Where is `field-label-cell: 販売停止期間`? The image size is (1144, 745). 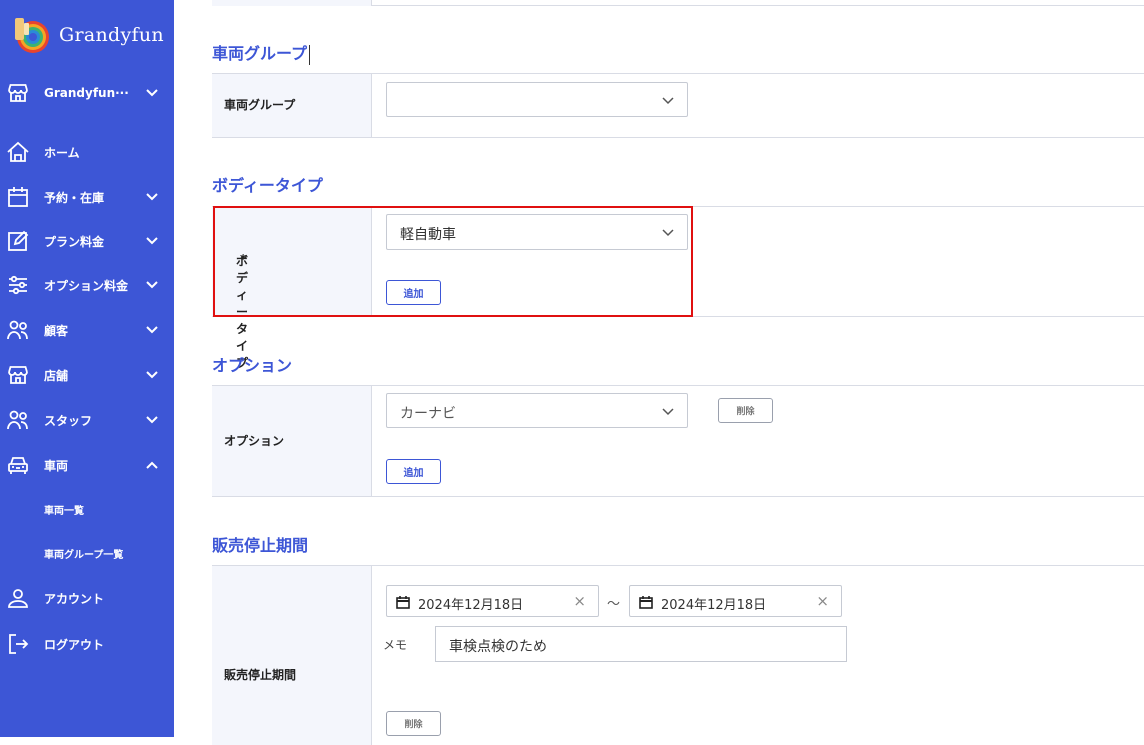
field-label-cell: 販売停止期間 is located at coordinates (292, 655).